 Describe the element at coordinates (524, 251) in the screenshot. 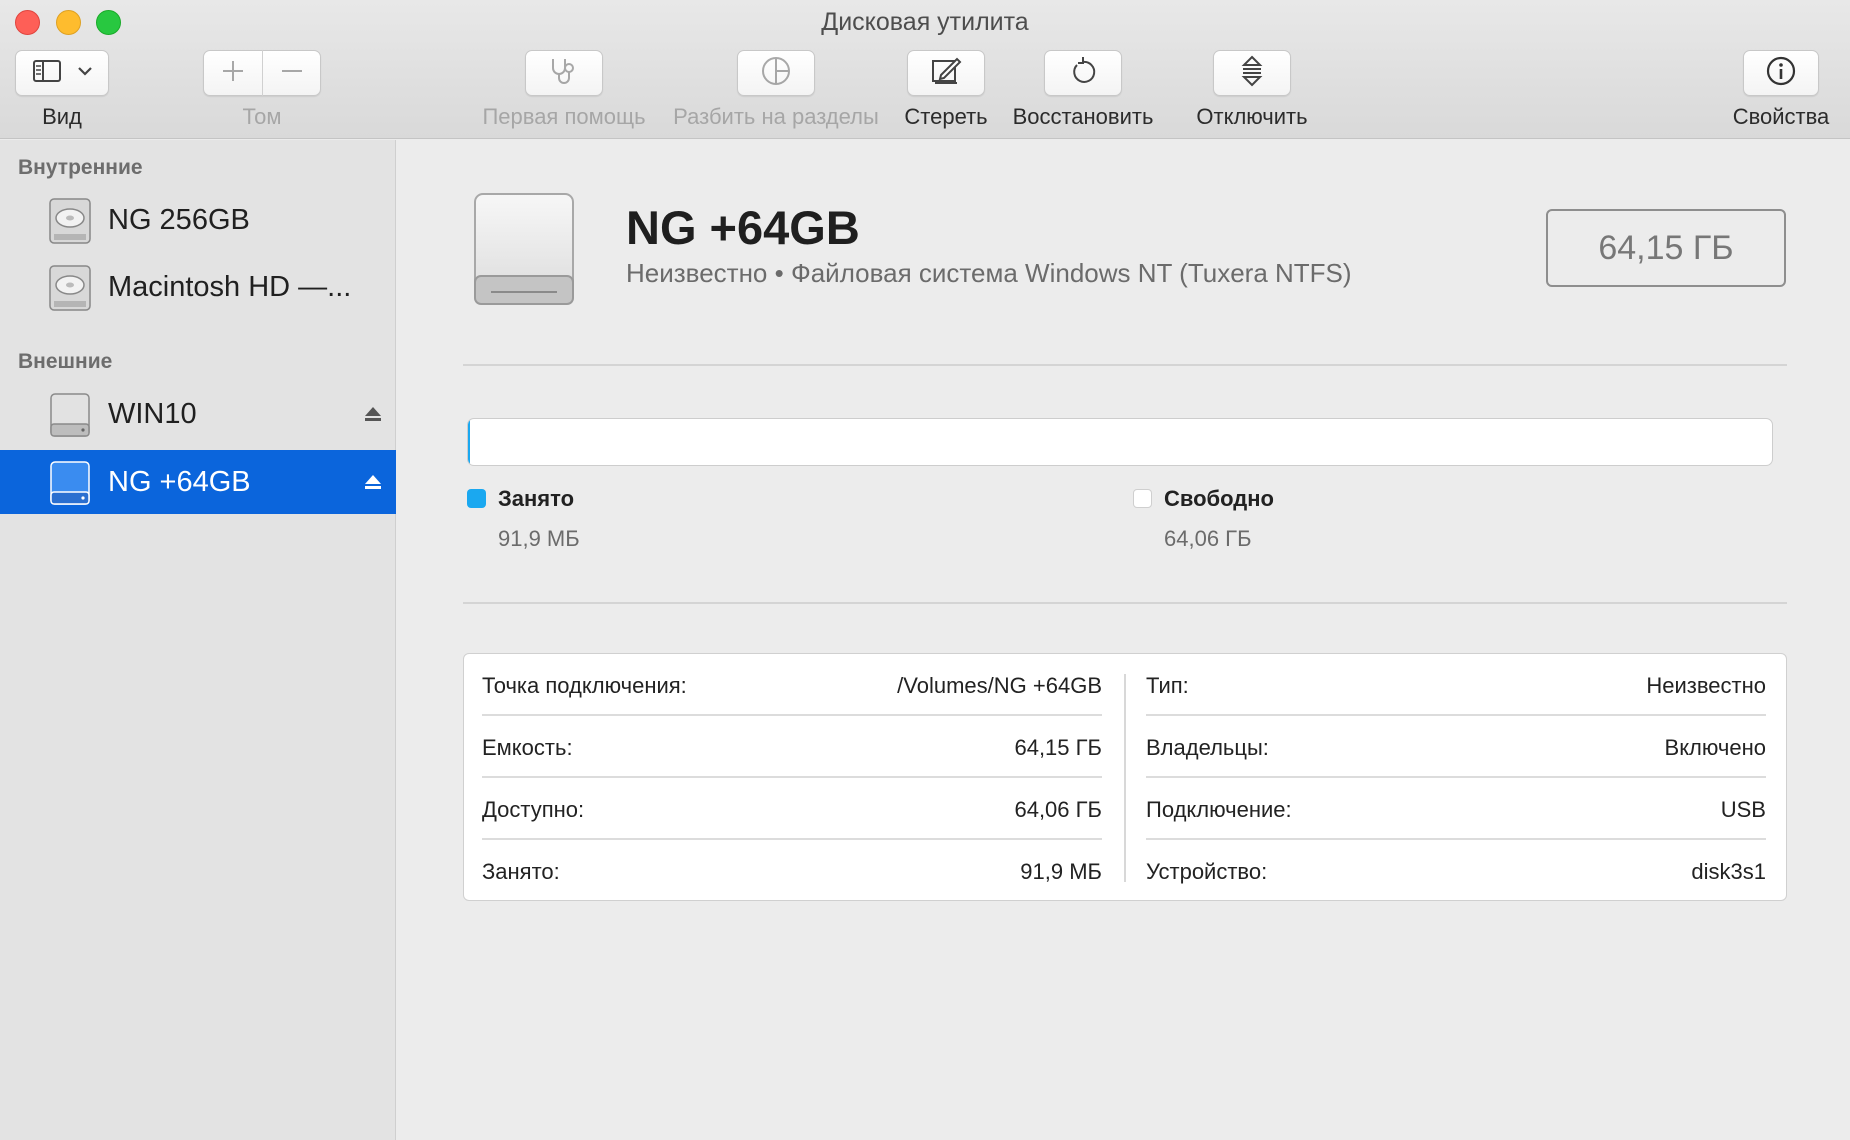

I see `external-drive-large-icon` at that location.